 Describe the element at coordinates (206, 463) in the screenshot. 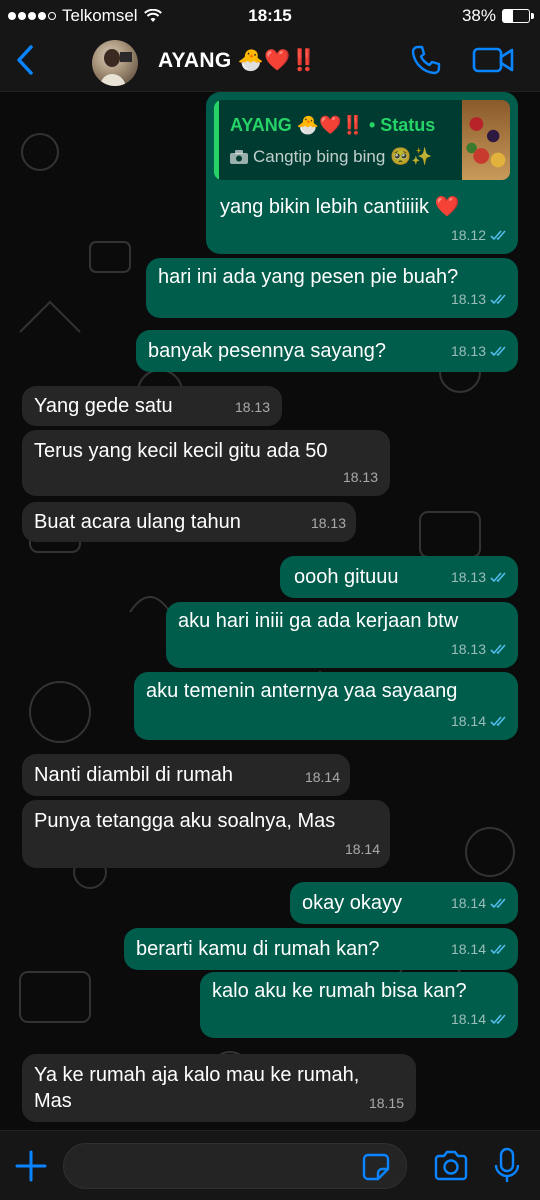

I see `message-bubble-in: Terus yang kecil kecil gitu ada 50 18.13` at that location.